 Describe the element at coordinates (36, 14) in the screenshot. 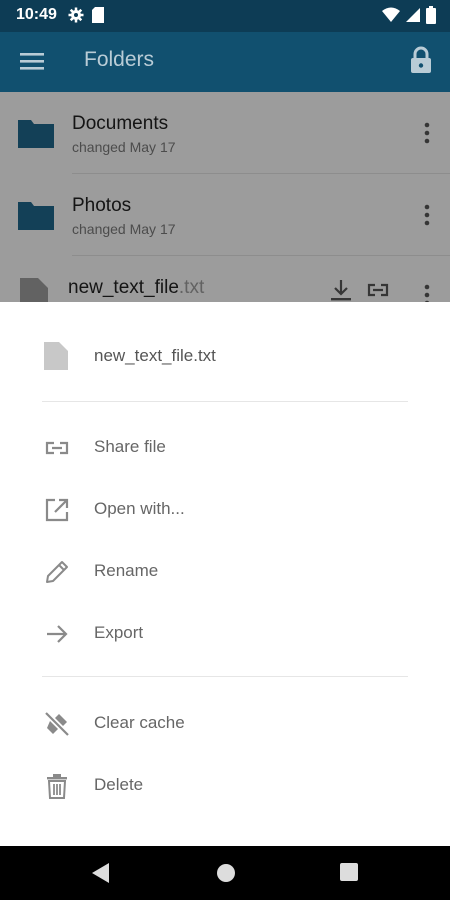

I see `status-time: 10:49` at that location.